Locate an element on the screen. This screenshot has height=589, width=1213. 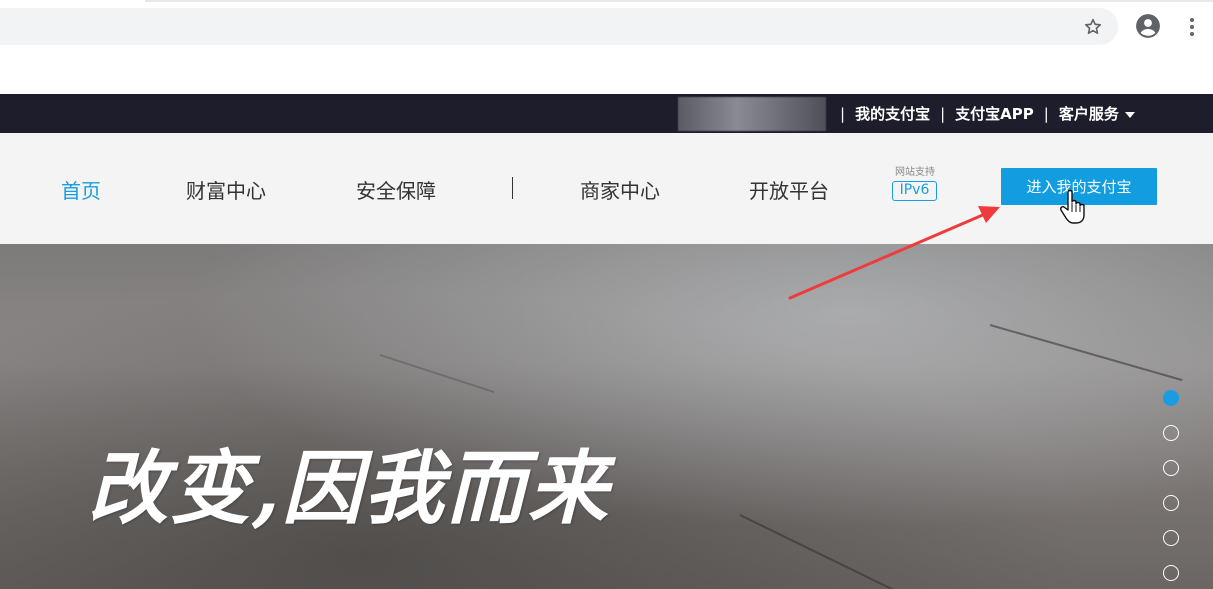
hero-slogan: 改变,因我而来 is located at coordinates (349, 488).